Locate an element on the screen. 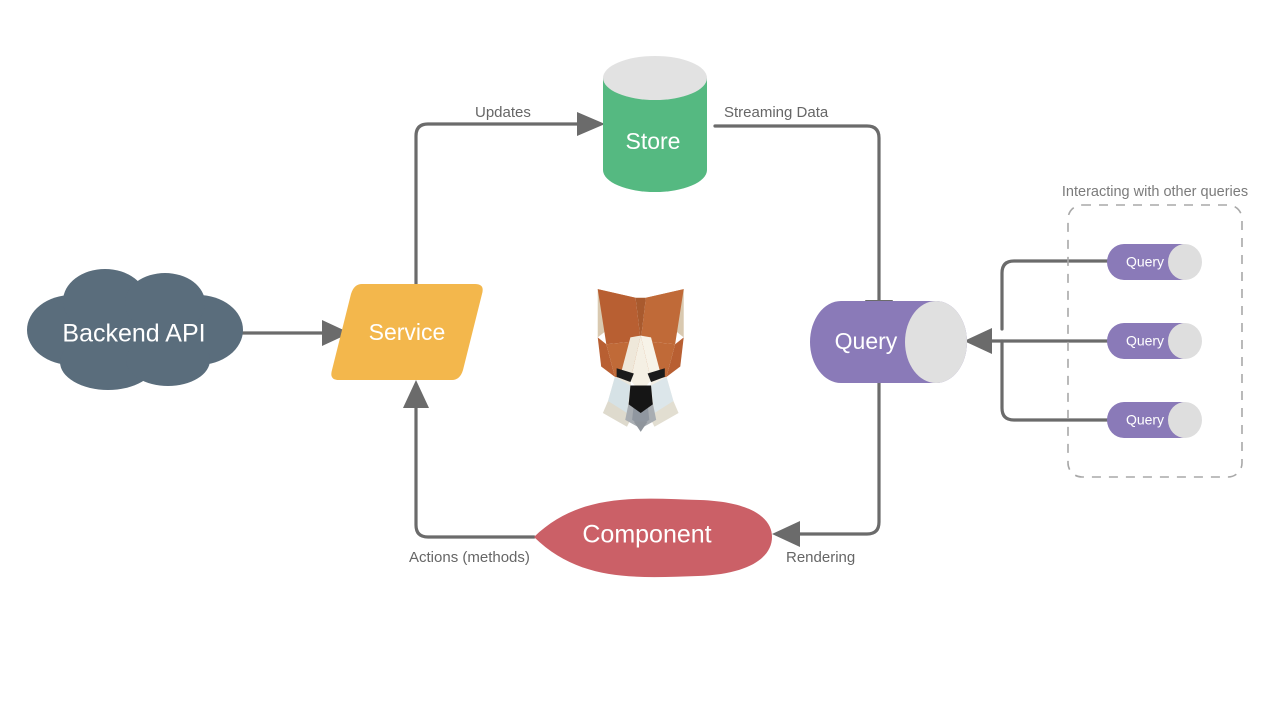  node-subquery-3: Query is located at coordinates (1154, 420).